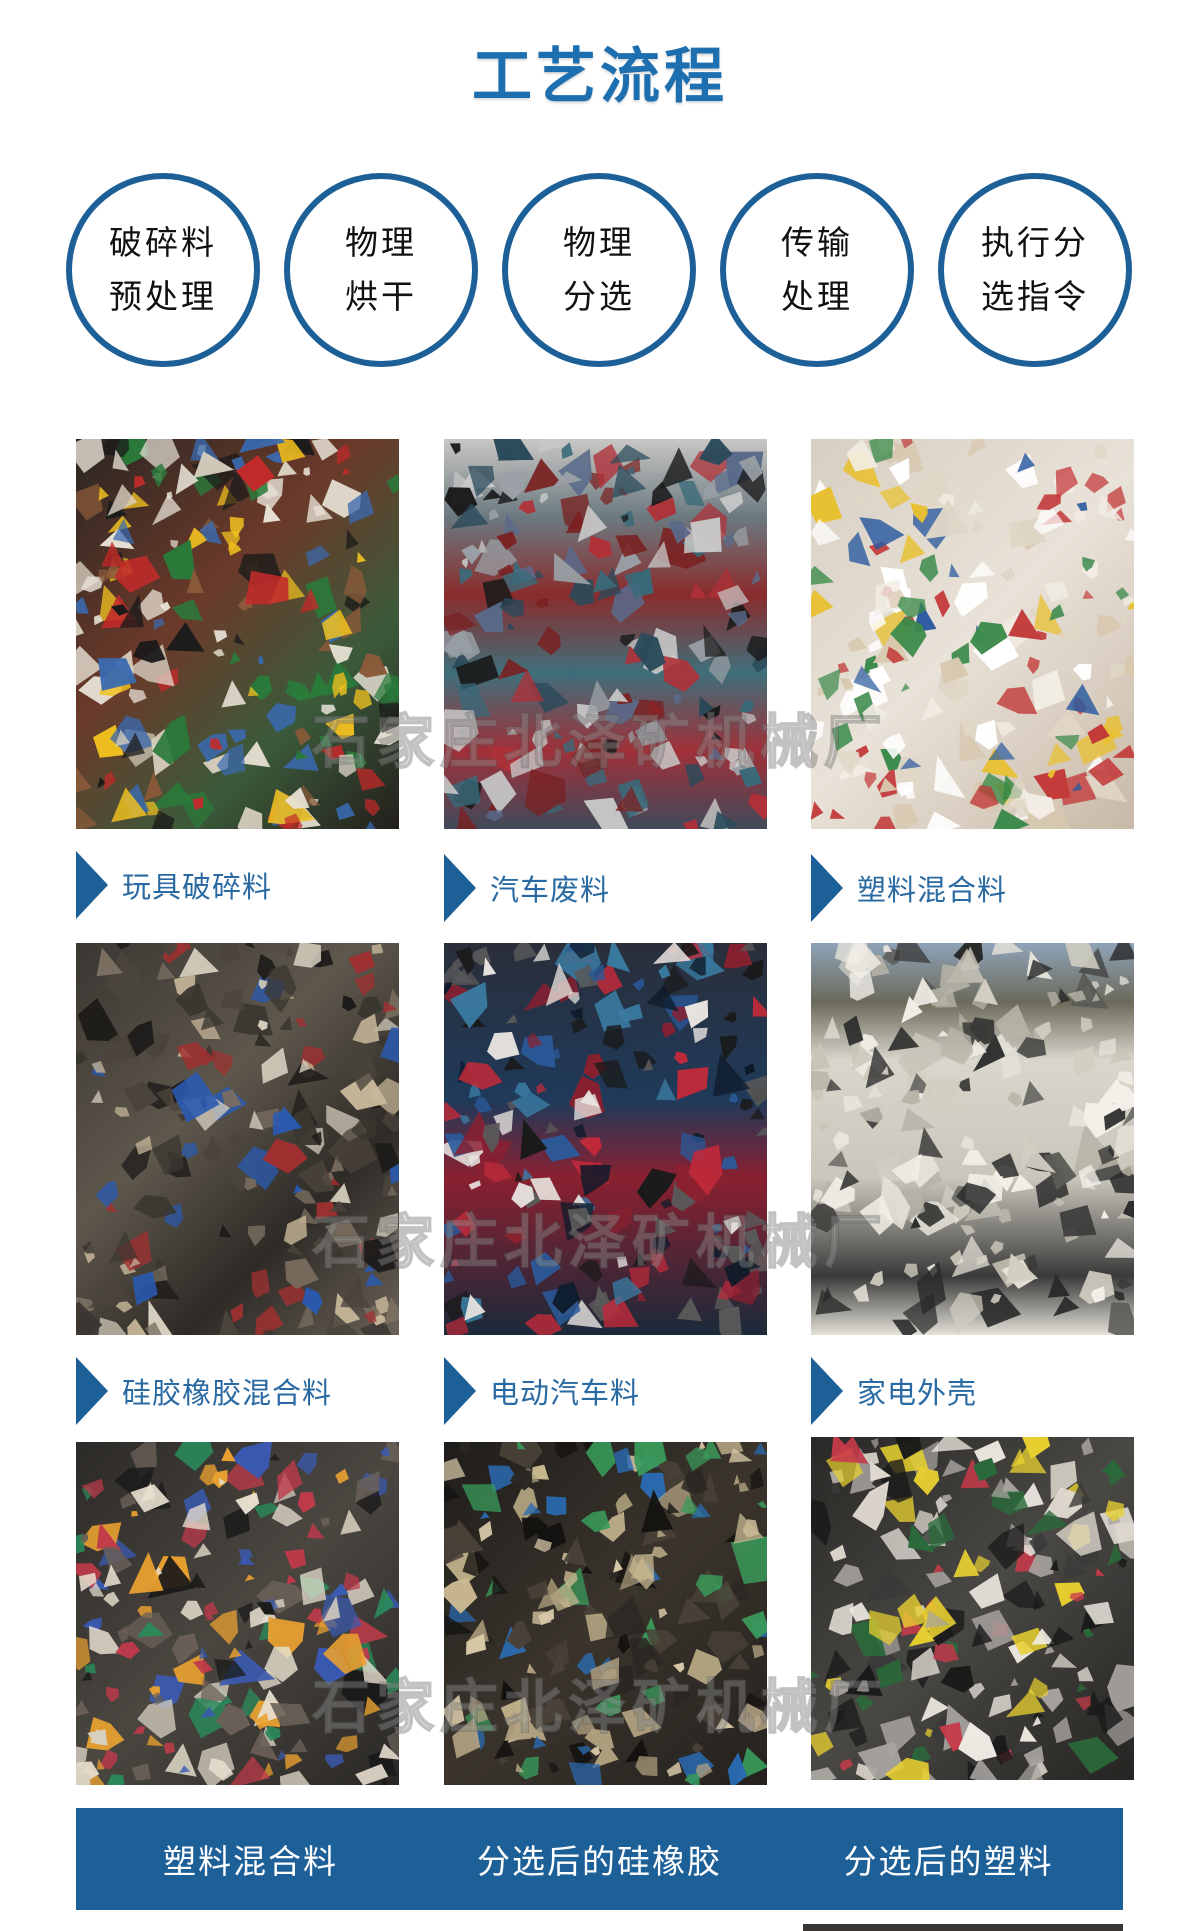 This screenshot has height=1931, width=1200. I want to click on step-physical-sorting: 物理 分选, so click(599, 270).